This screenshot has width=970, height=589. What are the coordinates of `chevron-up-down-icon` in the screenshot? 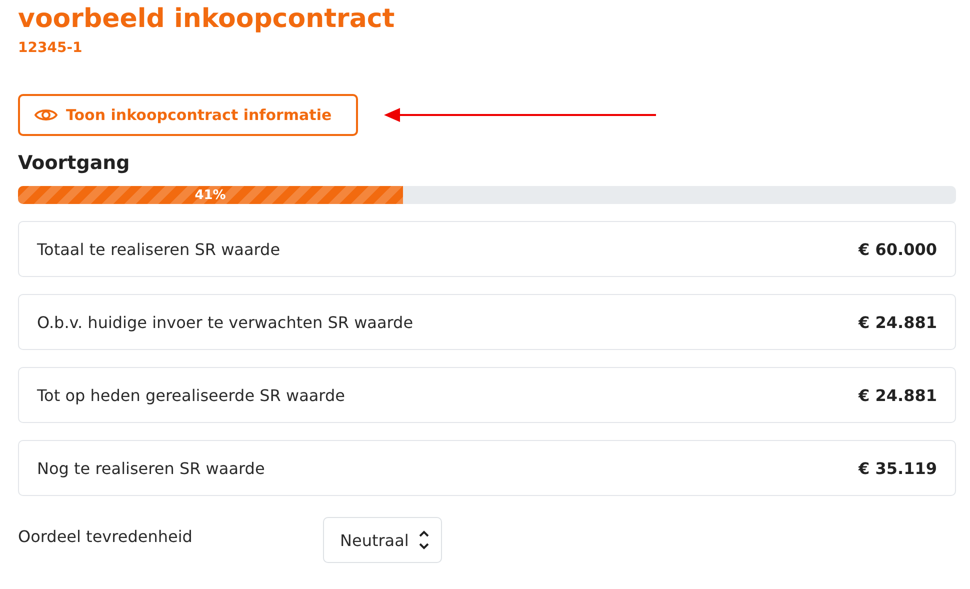 It's located at (423, 540).